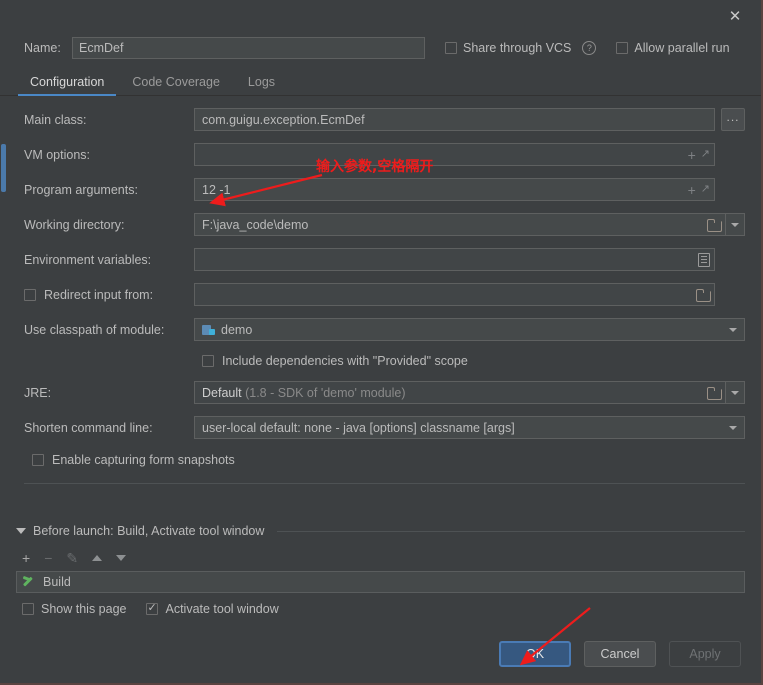 The image size is (763, 685). Describe the element at coordinates (152, 608) in the screenshot. I see `activate-tool-window-checkbox-box` at that location.